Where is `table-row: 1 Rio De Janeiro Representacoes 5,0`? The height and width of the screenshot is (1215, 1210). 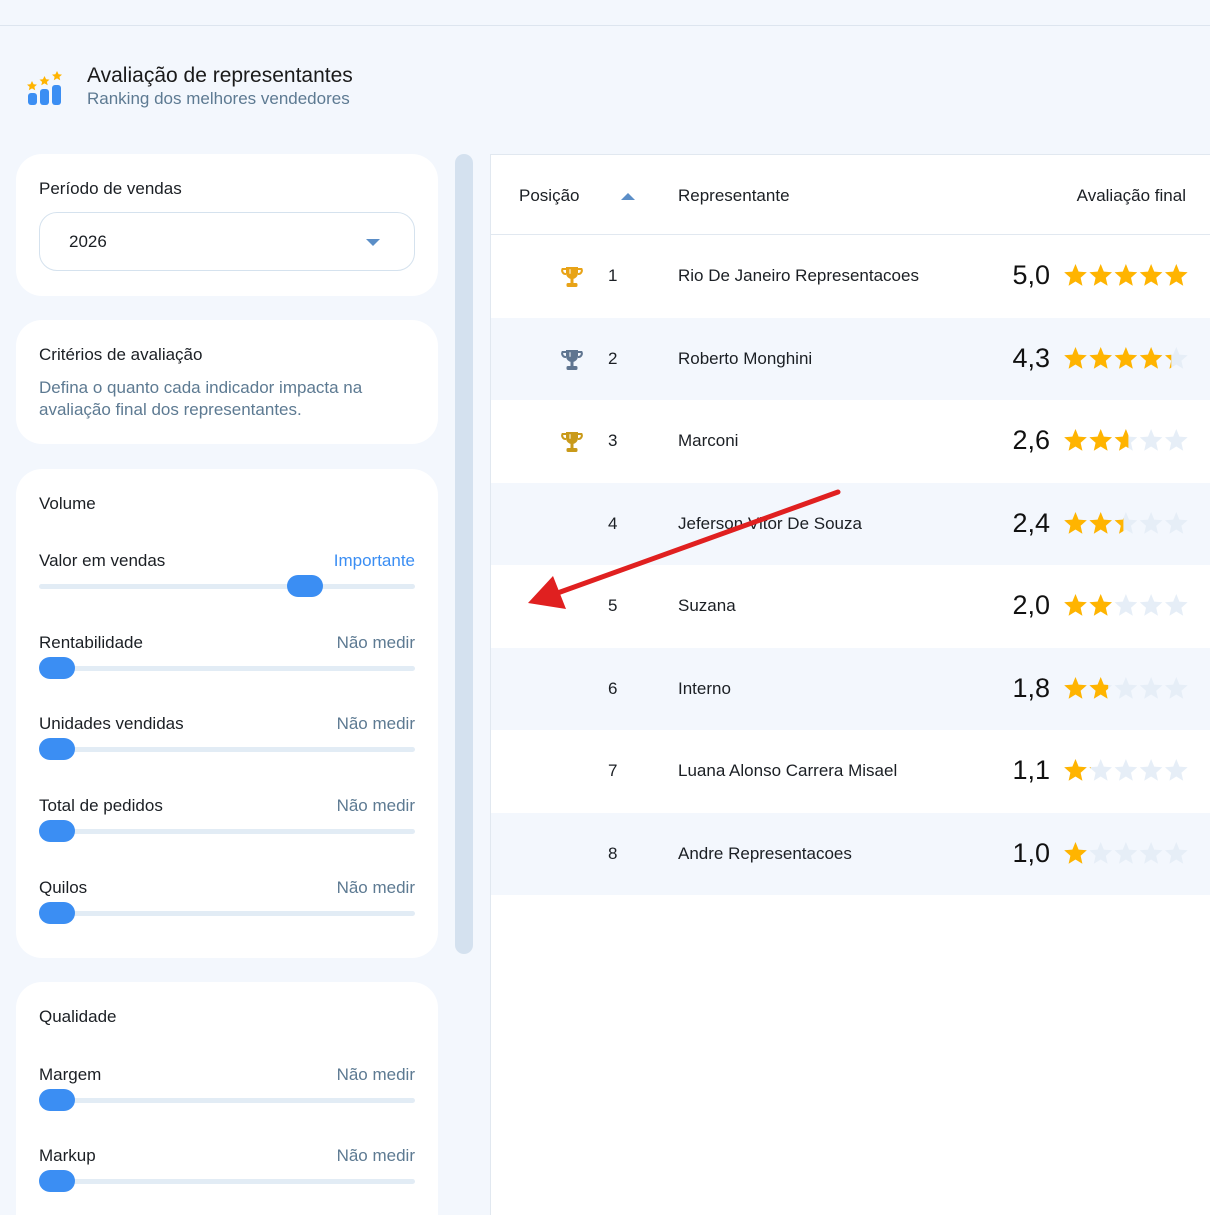
table-row: 1 Rio De Janeiro Representacoes 5,0 is located at coordinates (850, 276).